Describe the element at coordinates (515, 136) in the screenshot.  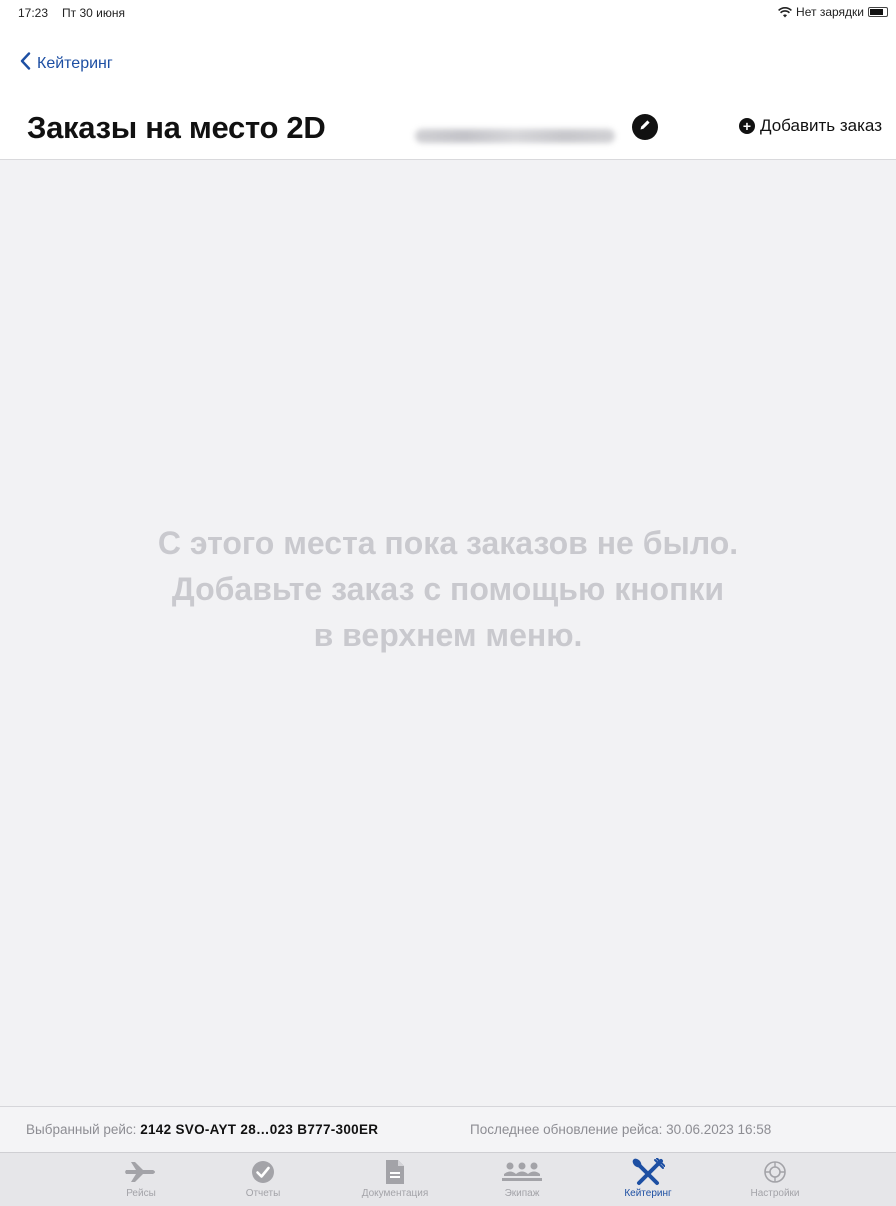
I see `redacted-subtitle` at that location.